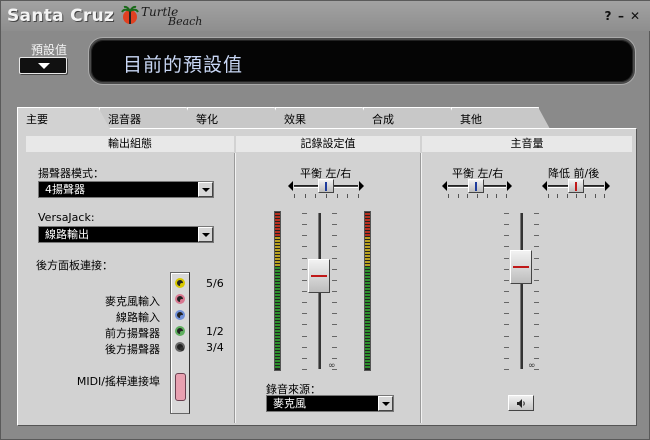  What do you see at coordinates (148, 118) in the screenshot?
I see `tab-mixer: 混音器` at bounding box center [148, 118].